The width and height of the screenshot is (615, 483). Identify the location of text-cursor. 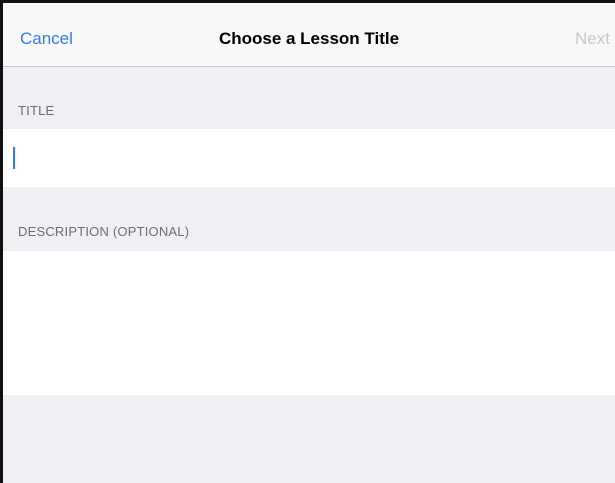
(14, 158).